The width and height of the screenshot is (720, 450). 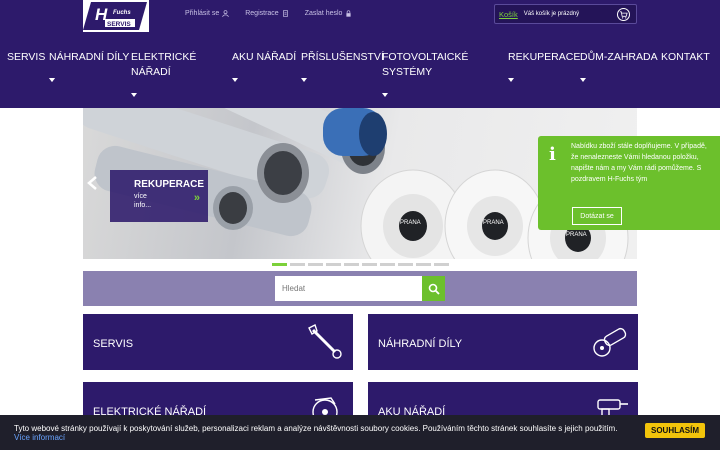 I want to click on lock-icon, so click(x=349, y=13).